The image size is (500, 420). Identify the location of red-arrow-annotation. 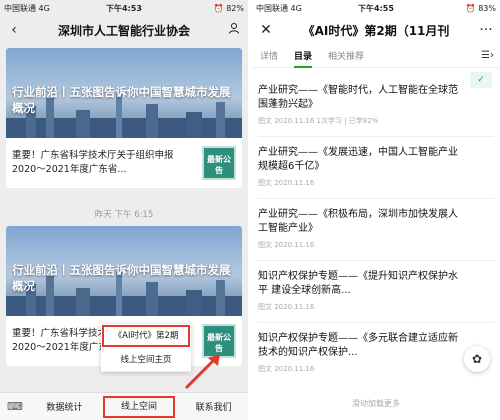
(202, 372).